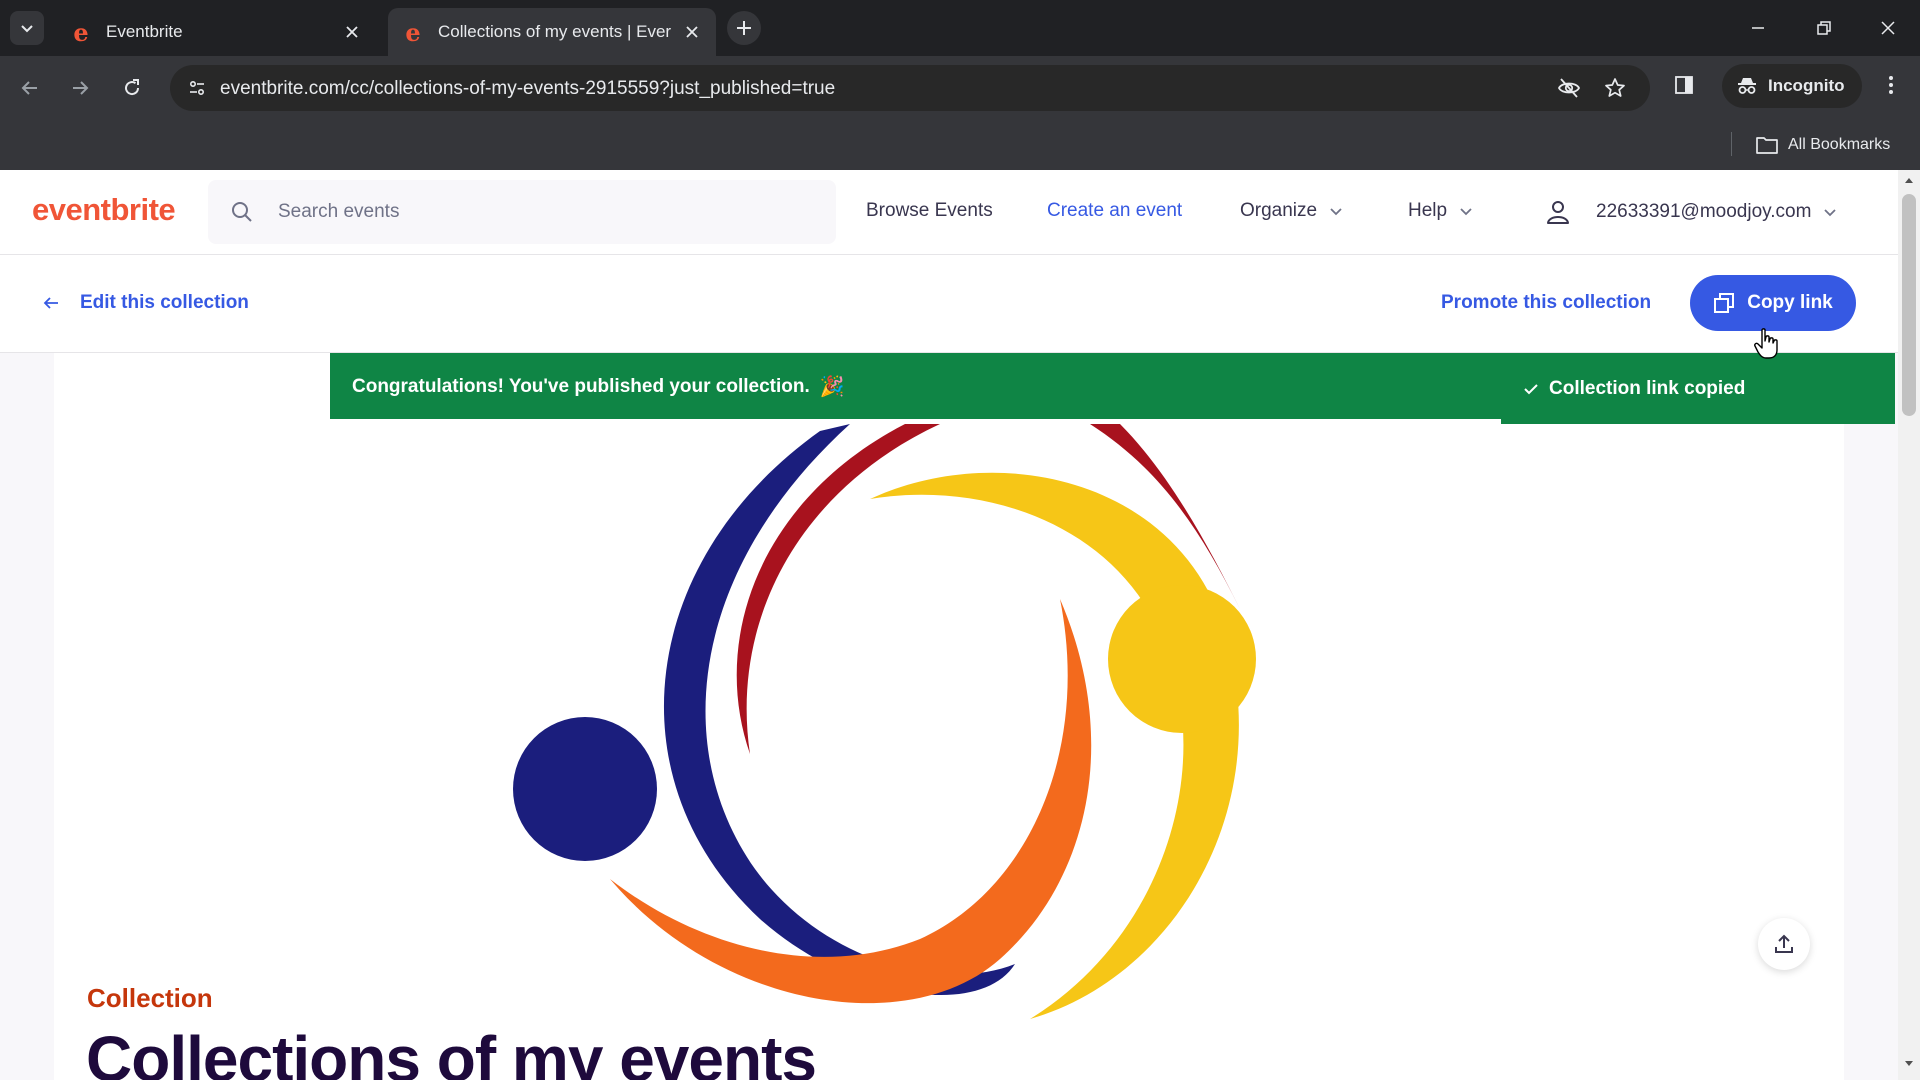 This screenshot has height=1080, width=1920. What do you see at coordinates (1647, 388) in the screenshot?
I see `toast-message: Collection link copied` at bounding box center [1647, 388].